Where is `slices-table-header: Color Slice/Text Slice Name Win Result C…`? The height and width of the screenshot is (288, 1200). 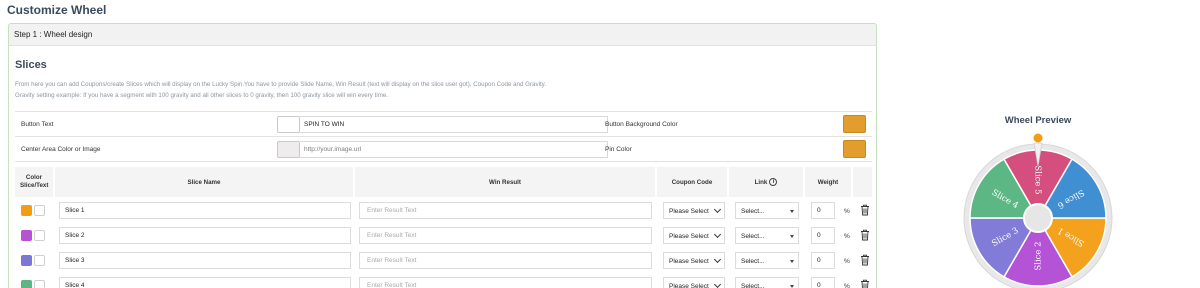
slices-table-header: Color Slice/Text Slice Name Win Result C… is located at coordinates (443, 182).